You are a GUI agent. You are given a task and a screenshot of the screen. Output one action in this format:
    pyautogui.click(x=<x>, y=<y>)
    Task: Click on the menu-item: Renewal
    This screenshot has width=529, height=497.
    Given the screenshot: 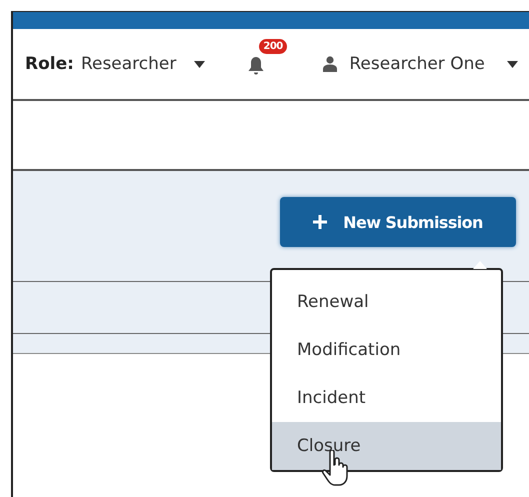 What is the action you would take?
    pyautogui.click(x=386, y=302)
    